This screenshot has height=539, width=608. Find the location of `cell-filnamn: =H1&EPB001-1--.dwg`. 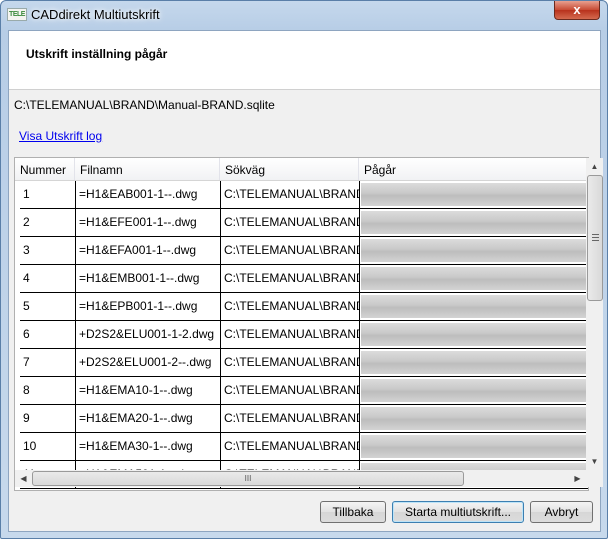

cell-filnamn: =H1&EPB001-1--.dwg is located at coordinates (148, 307).